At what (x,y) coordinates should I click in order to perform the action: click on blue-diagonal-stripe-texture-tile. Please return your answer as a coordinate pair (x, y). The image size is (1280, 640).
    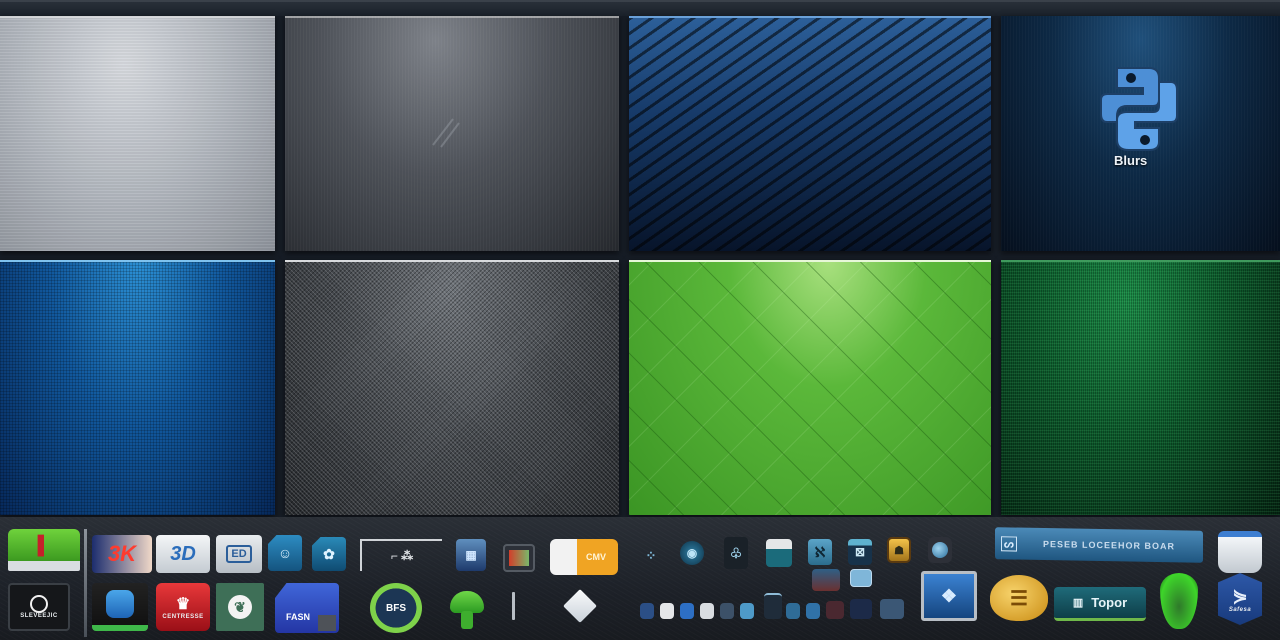
    Looking at the image, I should click on (810, 133).